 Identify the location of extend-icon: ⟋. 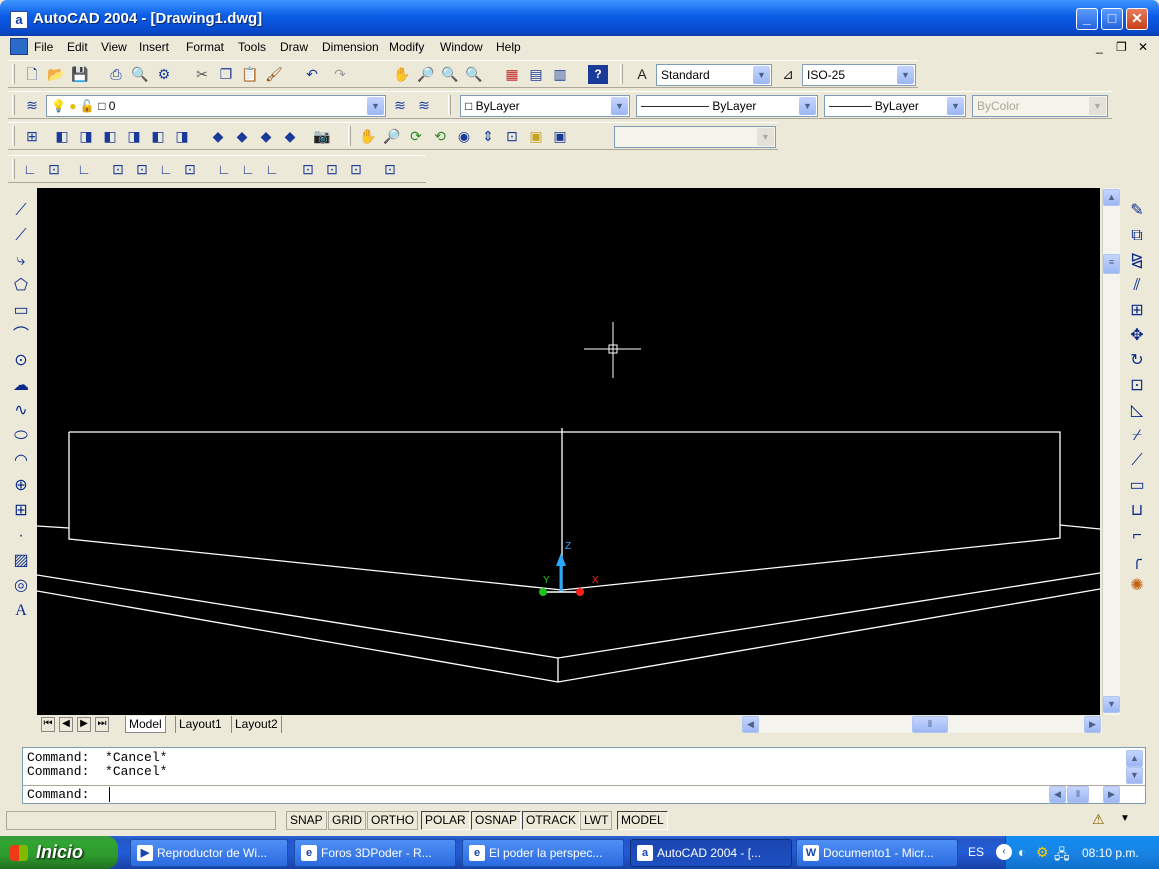
(1137, 461).